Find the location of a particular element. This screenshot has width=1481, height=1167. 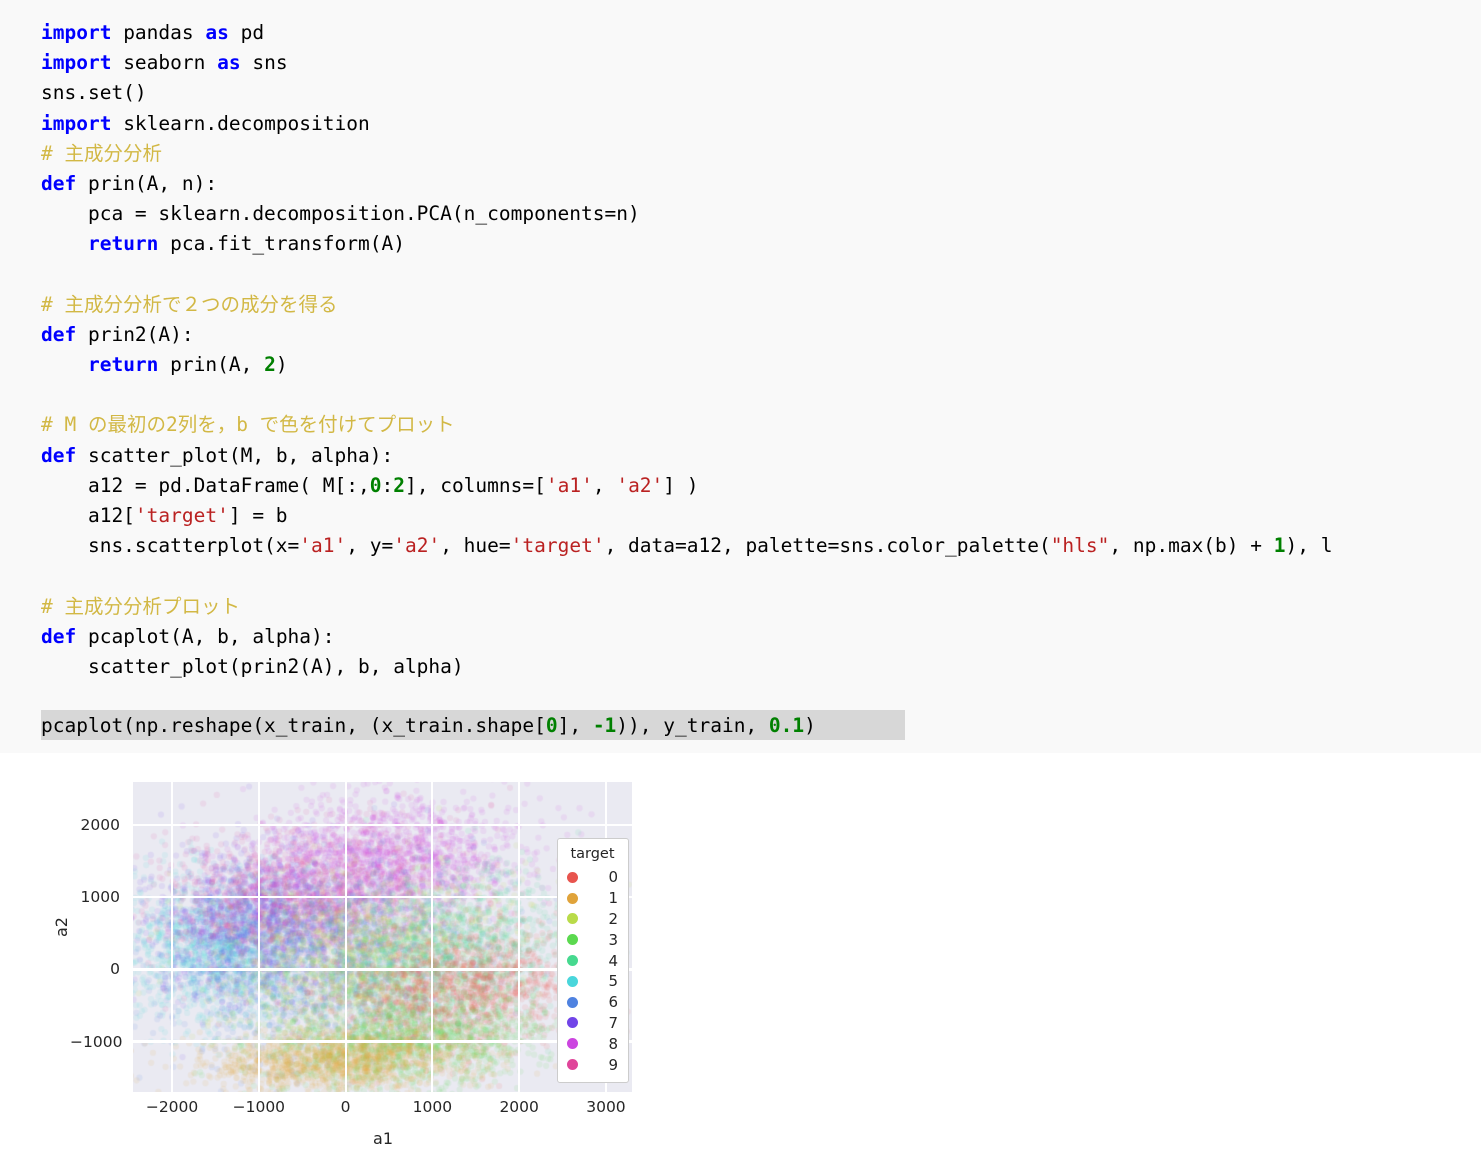

code-line: sns.set() is located at coordinates (94, 93).